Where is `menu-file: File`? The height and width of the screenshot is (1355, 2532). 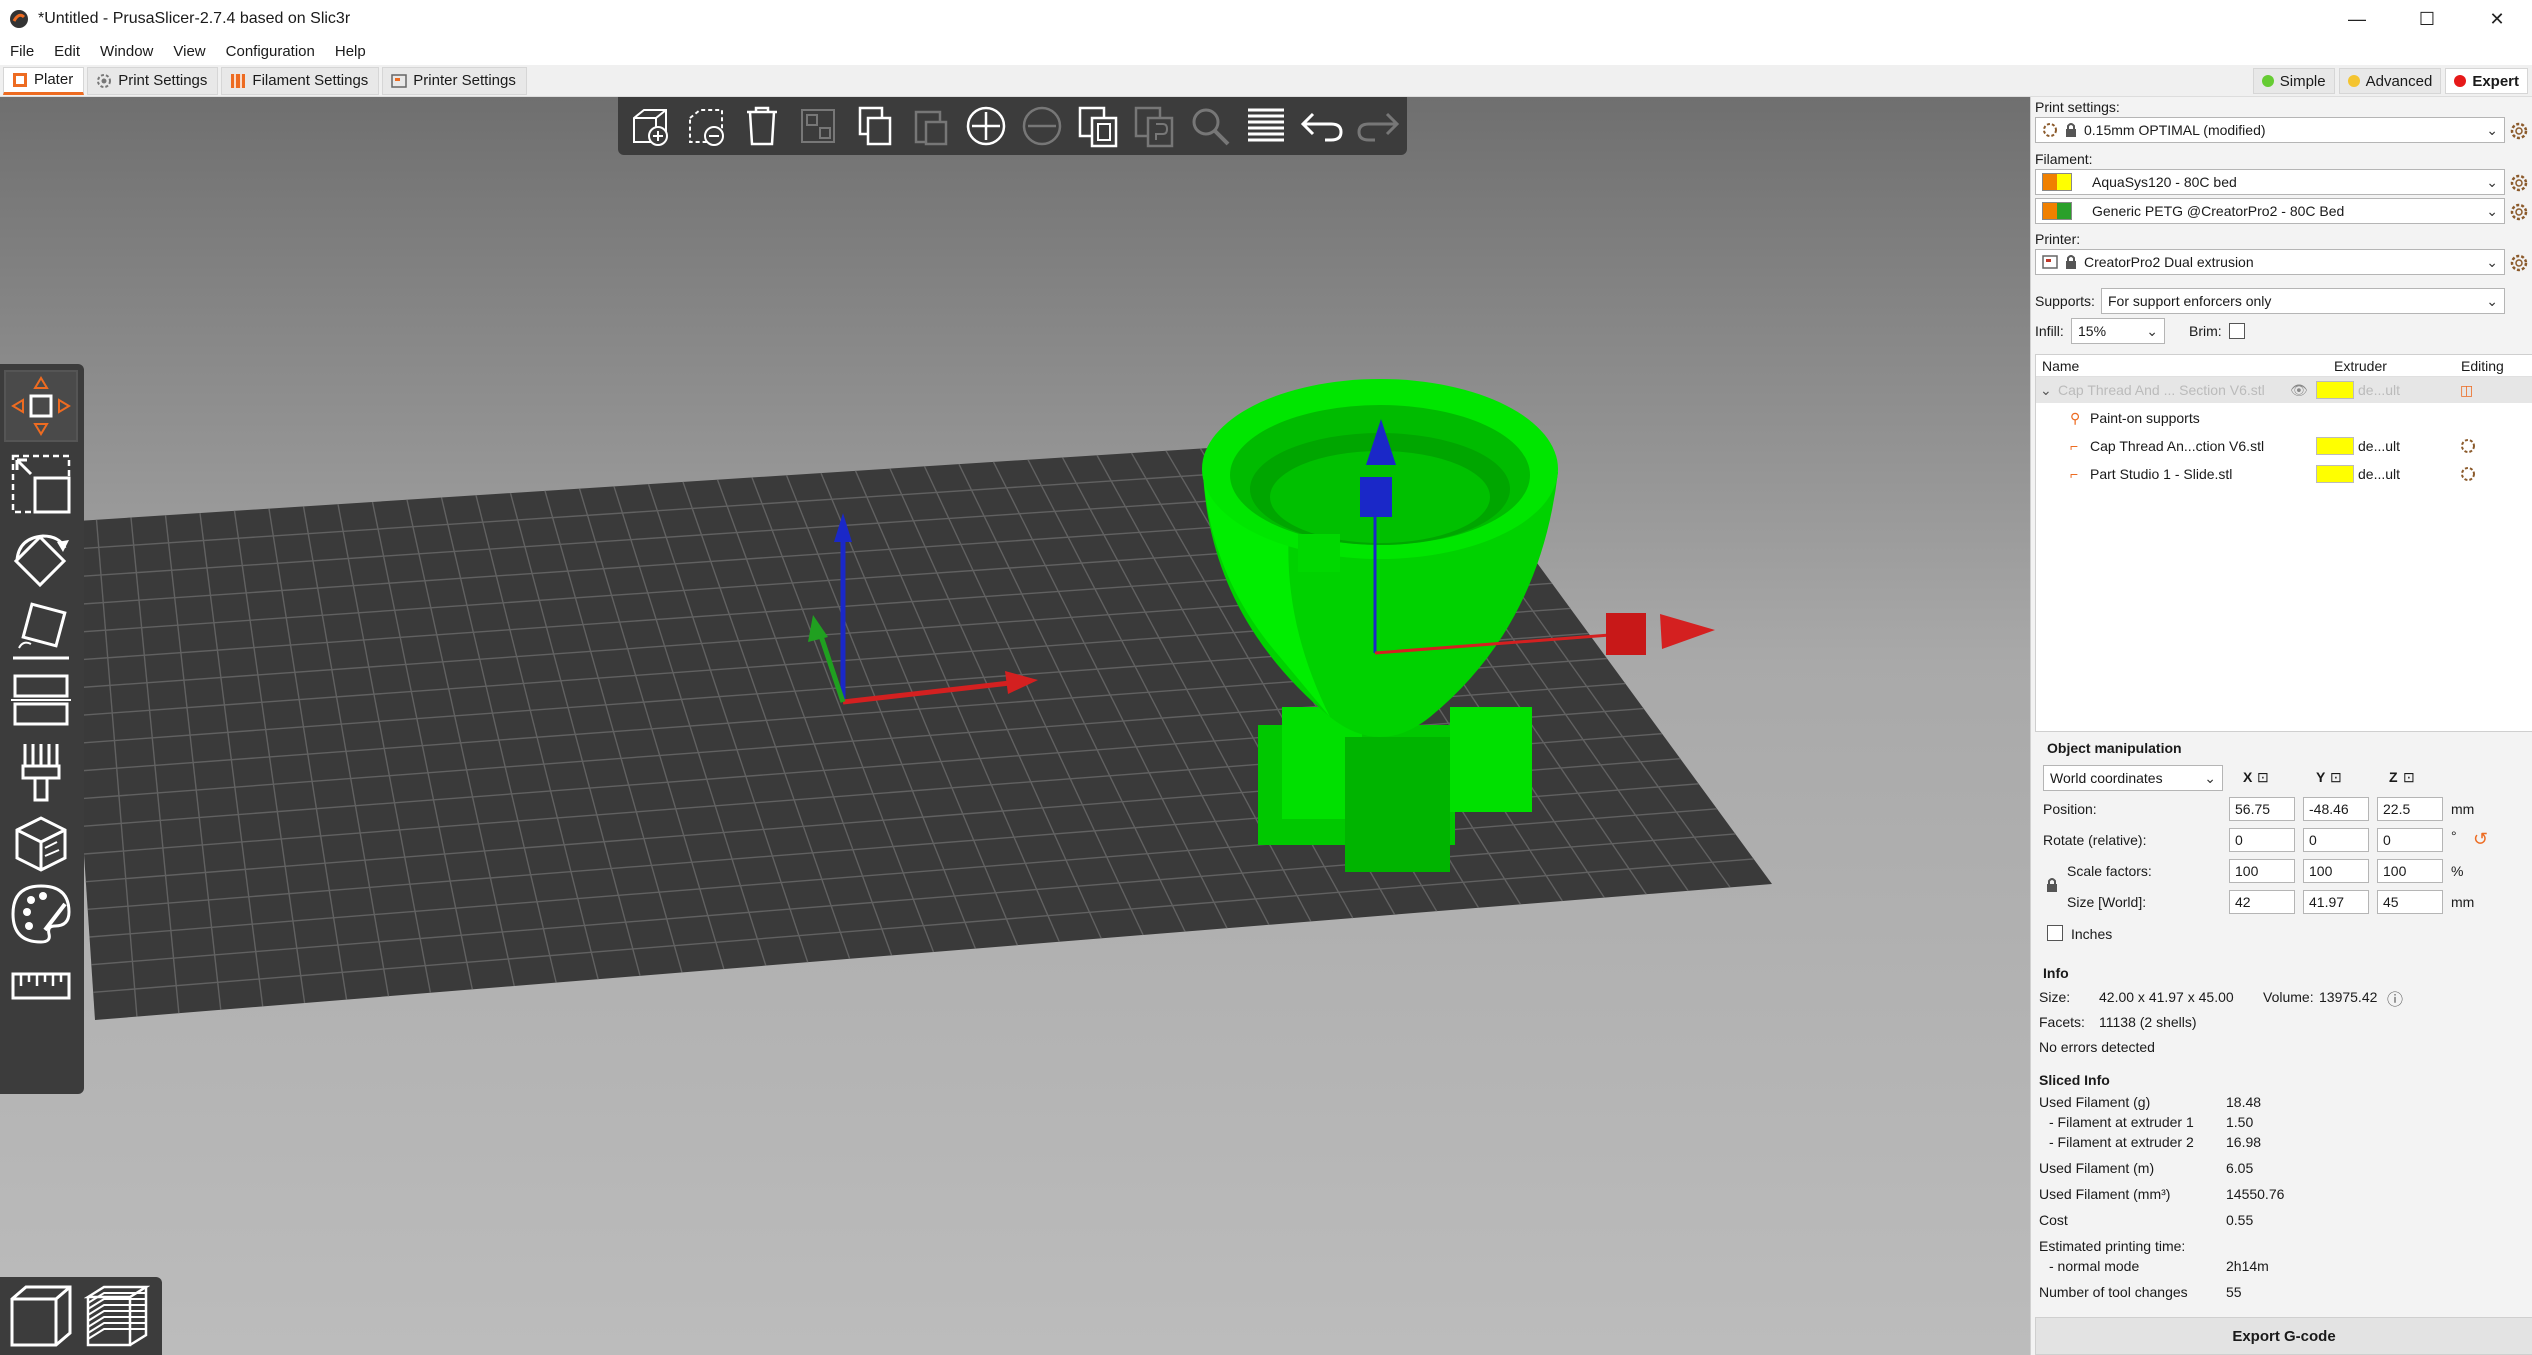 menu-file: File is located at coordinates (22, 51).